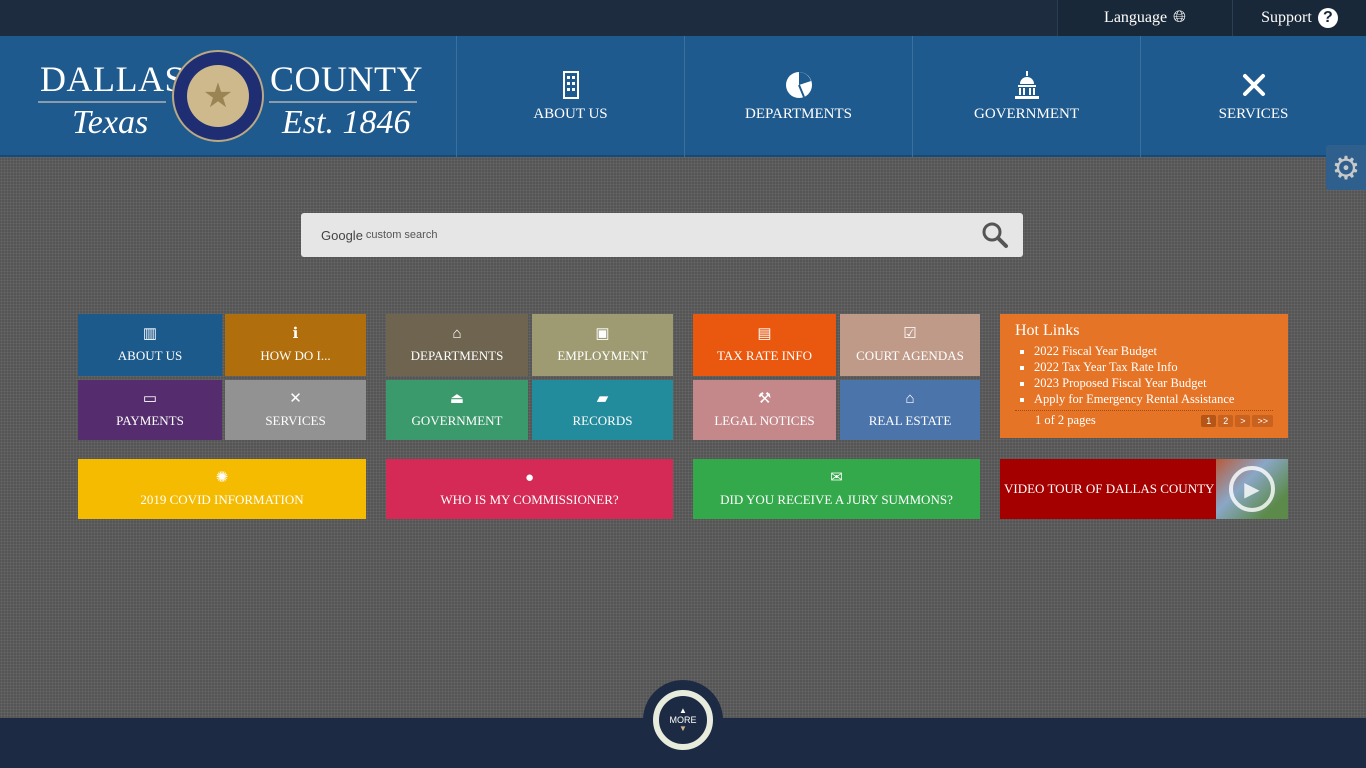 This screenshot has height=768, width=1366. Describe the element at coordinates (836, 499) in the screenshot. I see `tile-label: DID YOU RECEIVE A JURY SUMMONS?` at that location.